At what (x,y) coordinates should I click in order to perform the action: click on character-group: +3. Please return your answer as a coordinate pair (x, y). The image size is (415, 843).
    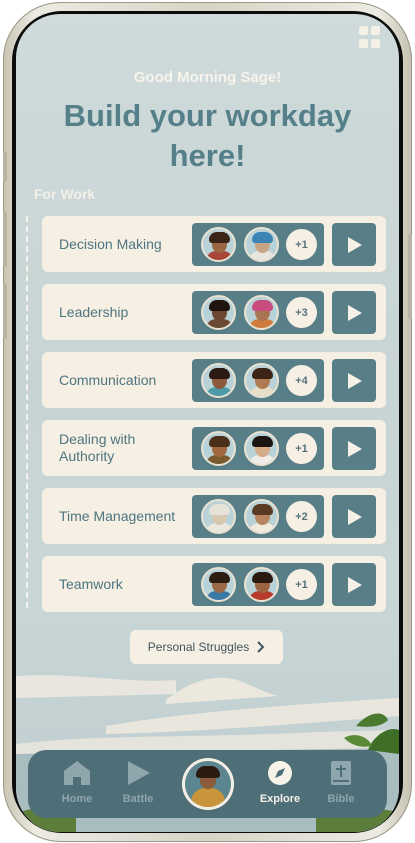
    Looking at the image, I should click on (258, 312).